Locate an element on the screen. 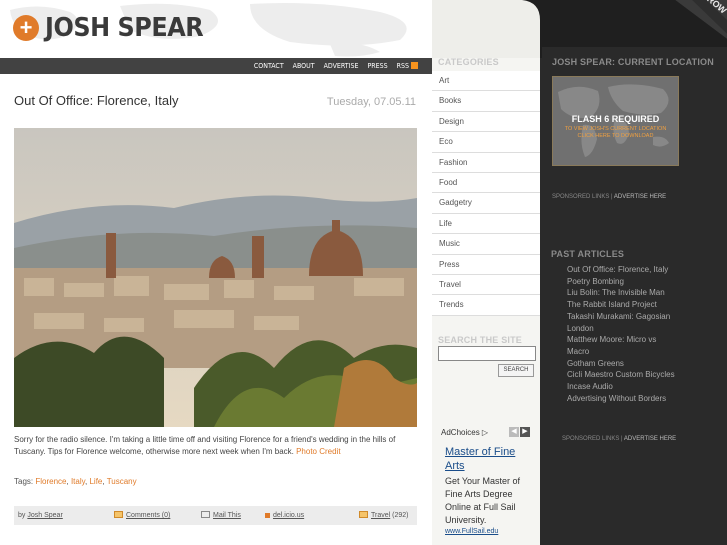 The width and height of the screenshot is (727, 545). adchoices-text: AdChoices is located at coordinates (460, 432).